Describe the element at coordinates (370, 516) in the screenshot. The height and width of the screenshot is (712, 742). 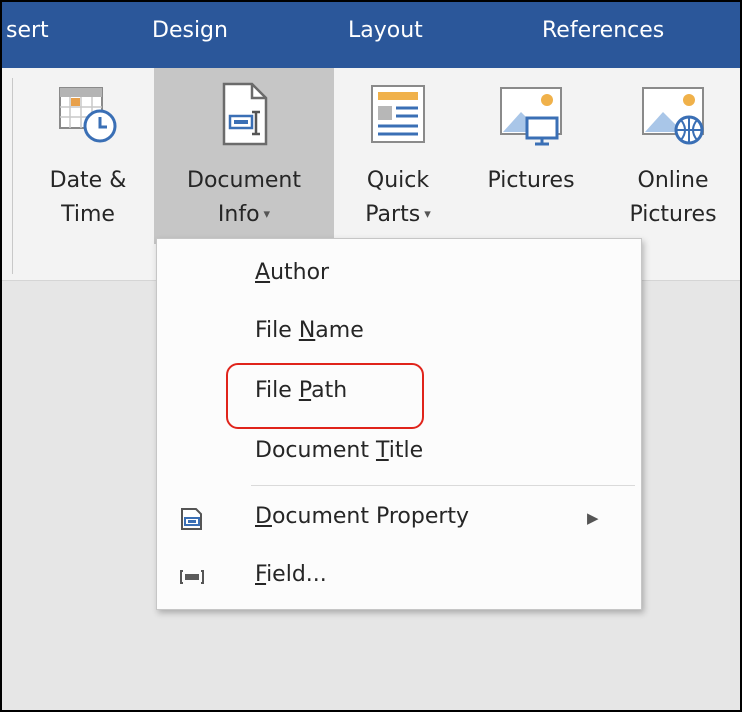
I see `label-post: ocument Property` at that location.